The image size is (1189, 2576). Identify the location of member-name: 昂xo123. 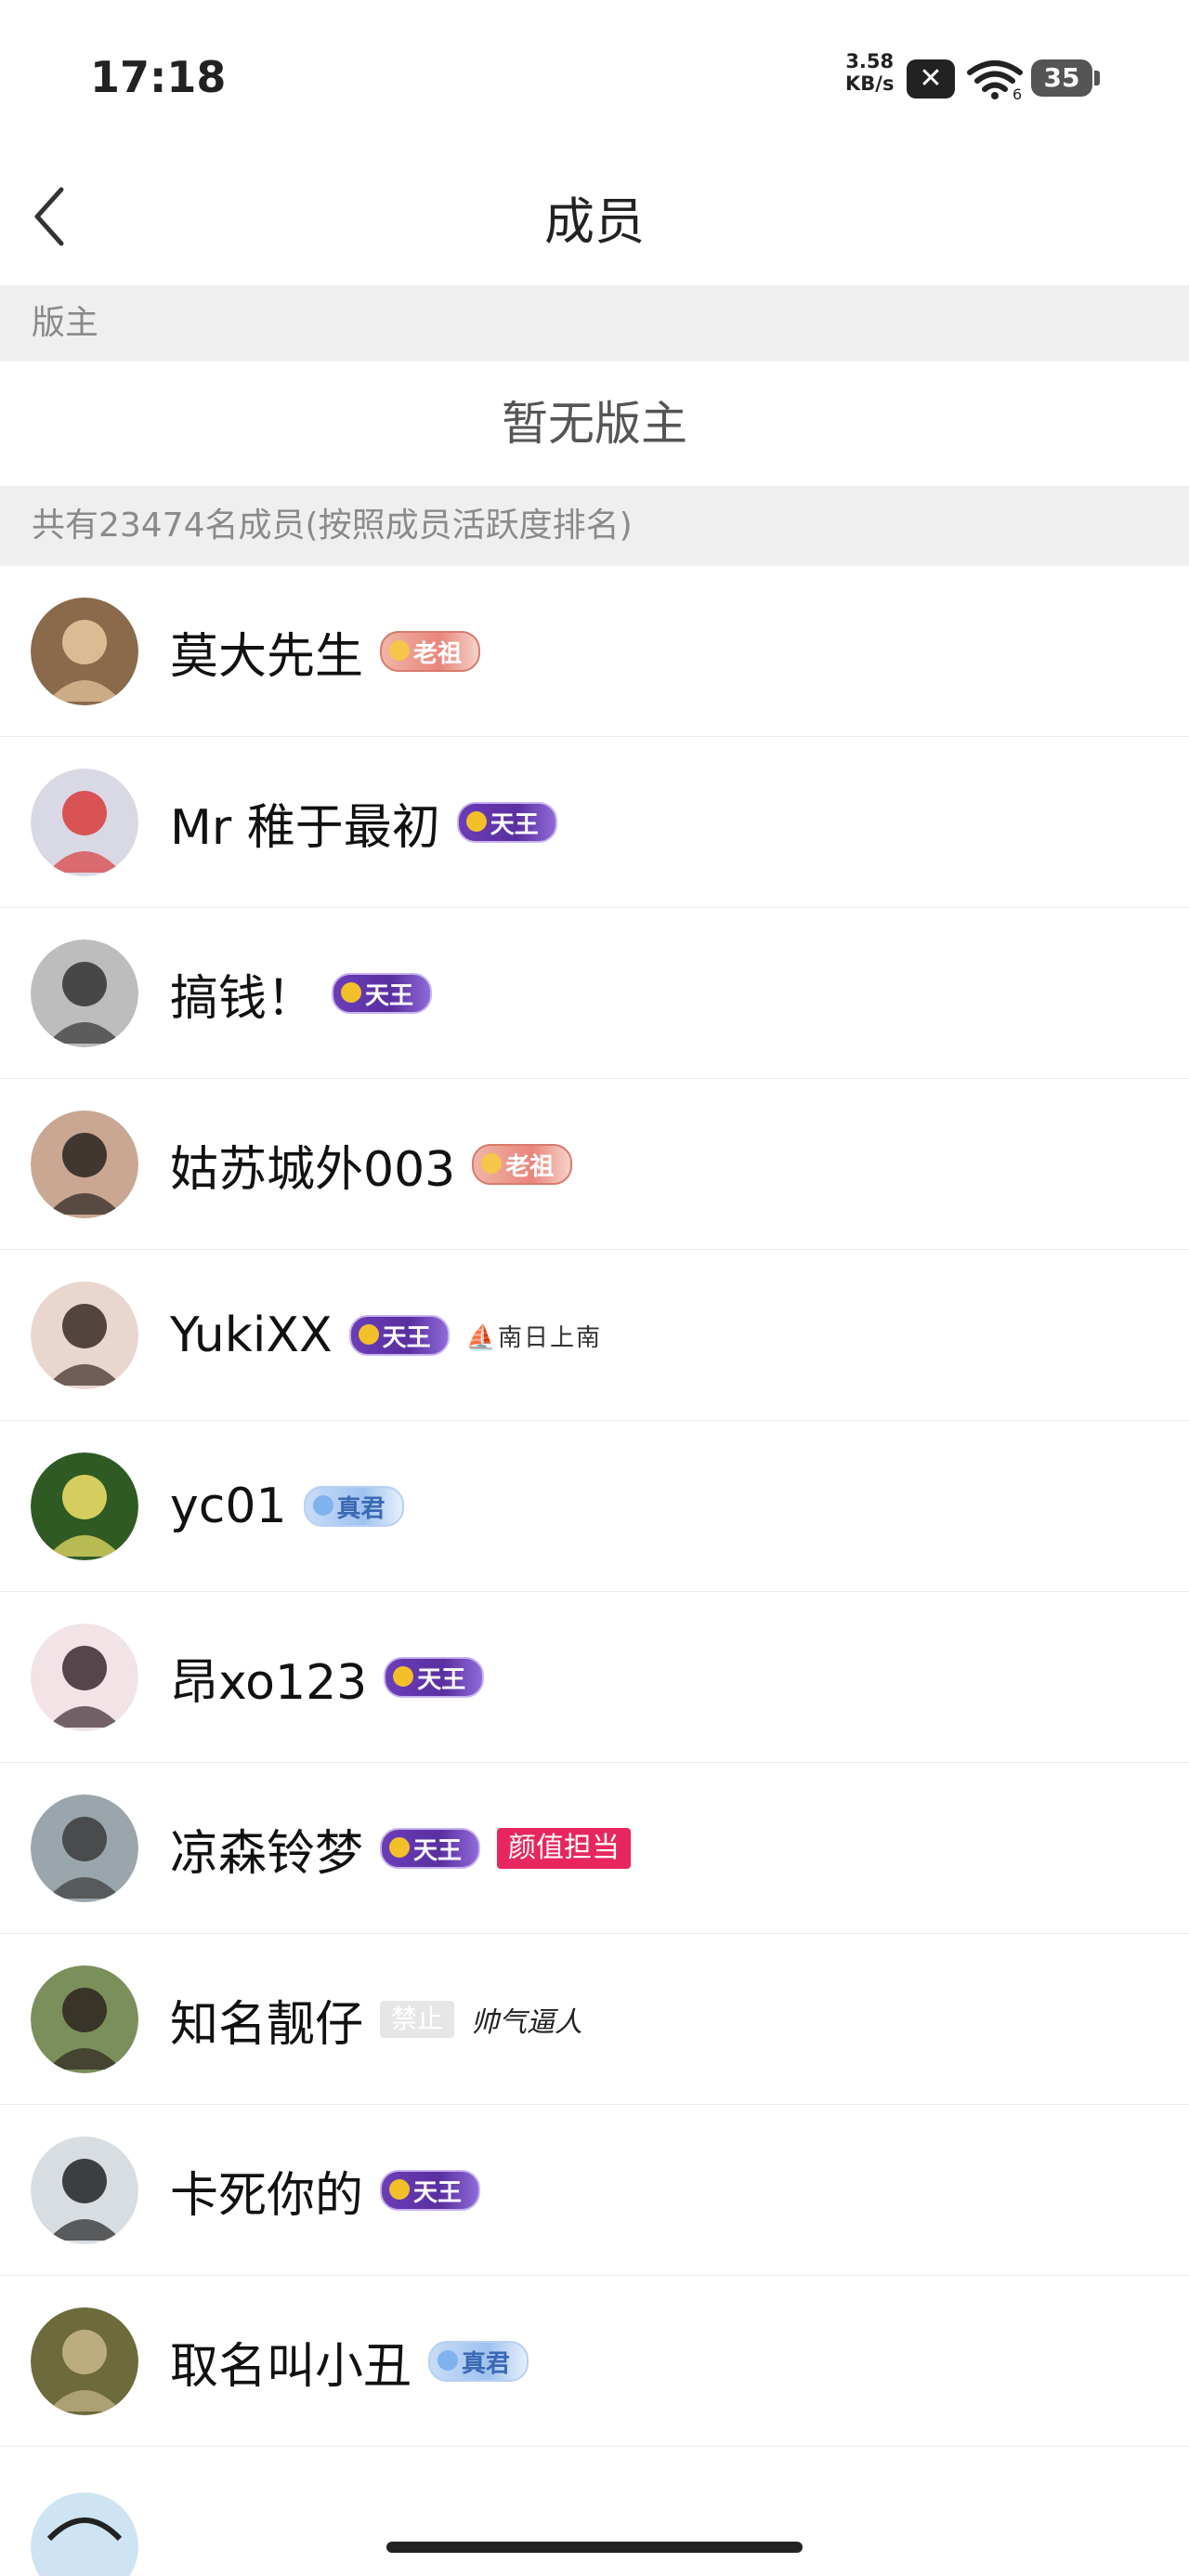
(269, 1682).